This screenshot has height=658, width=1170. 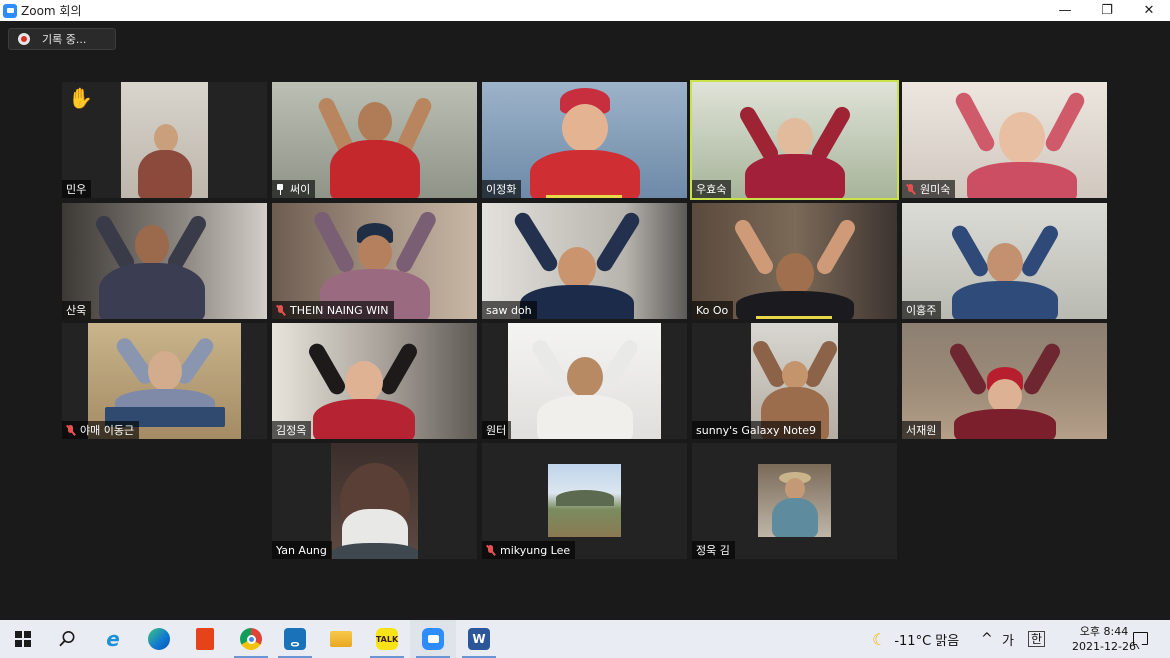 I want to click on participant-name-tag: 이홍주, so click(x=922, y=310).